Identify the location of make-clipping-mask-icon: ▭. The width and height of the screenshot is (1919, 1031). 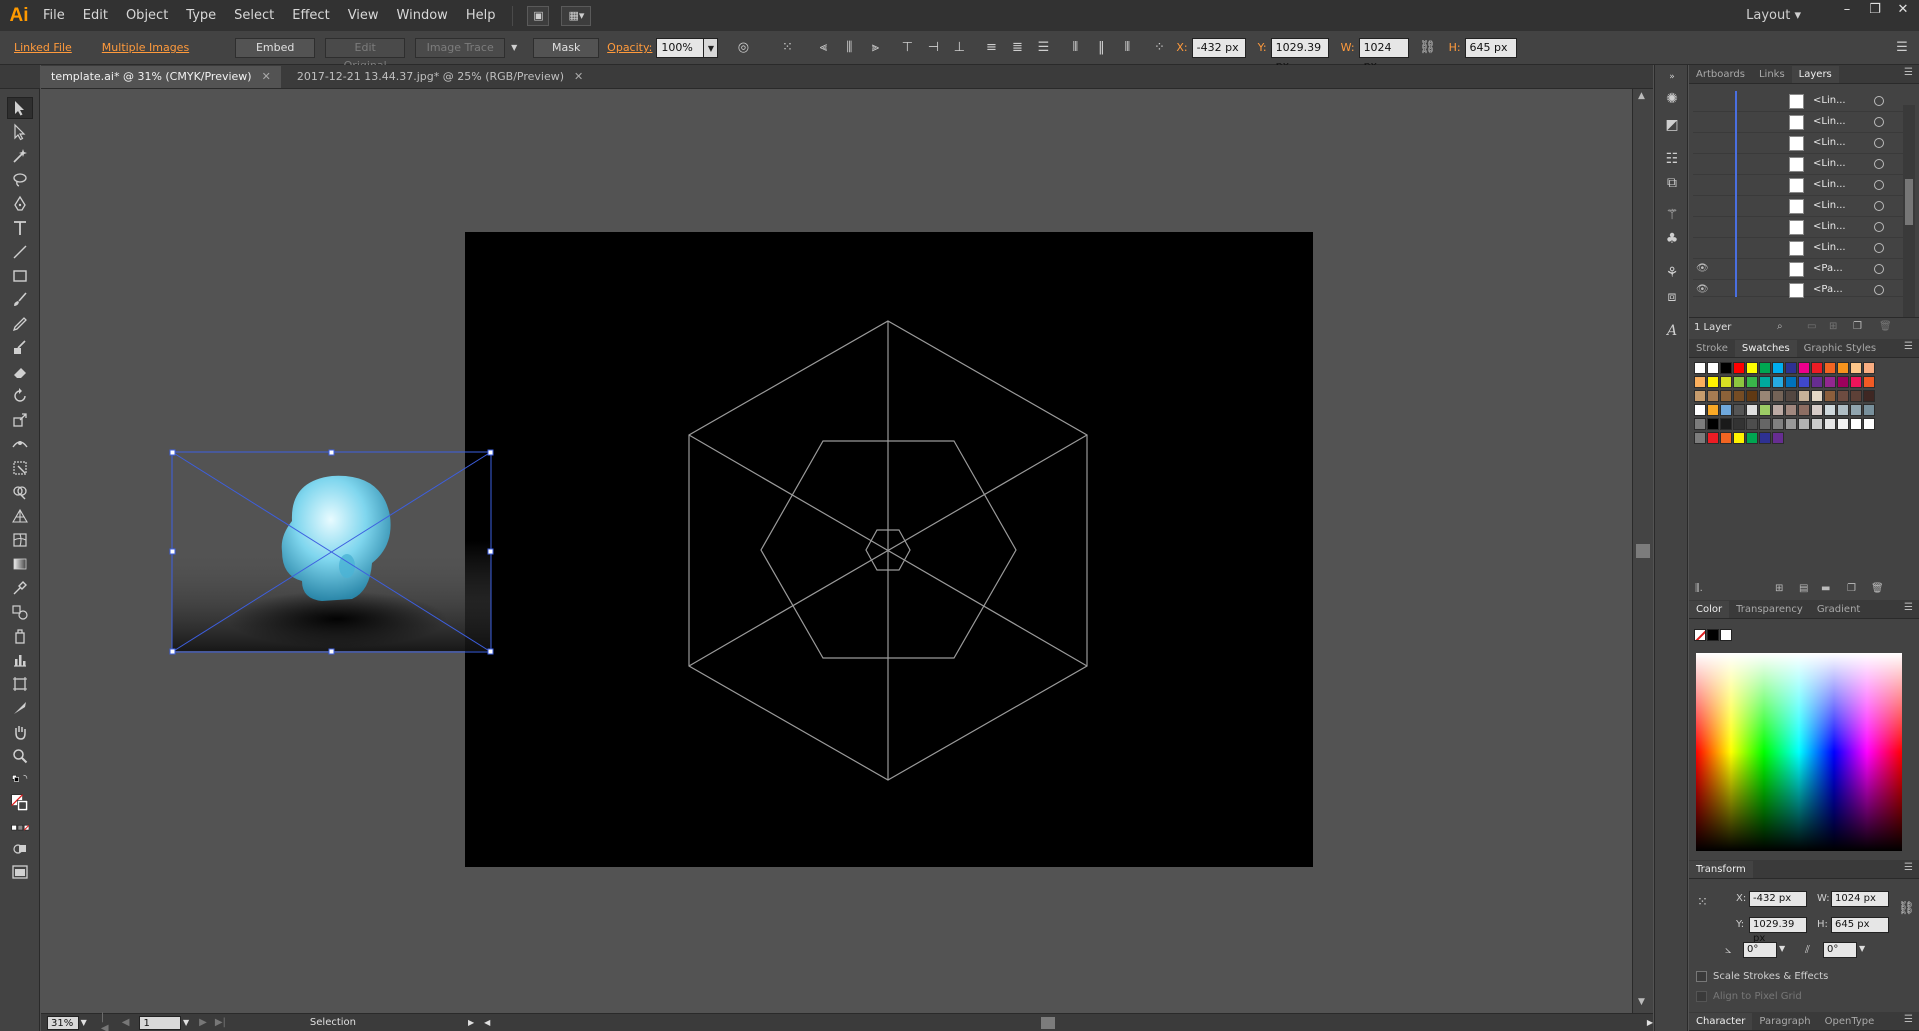
(1811, 326).